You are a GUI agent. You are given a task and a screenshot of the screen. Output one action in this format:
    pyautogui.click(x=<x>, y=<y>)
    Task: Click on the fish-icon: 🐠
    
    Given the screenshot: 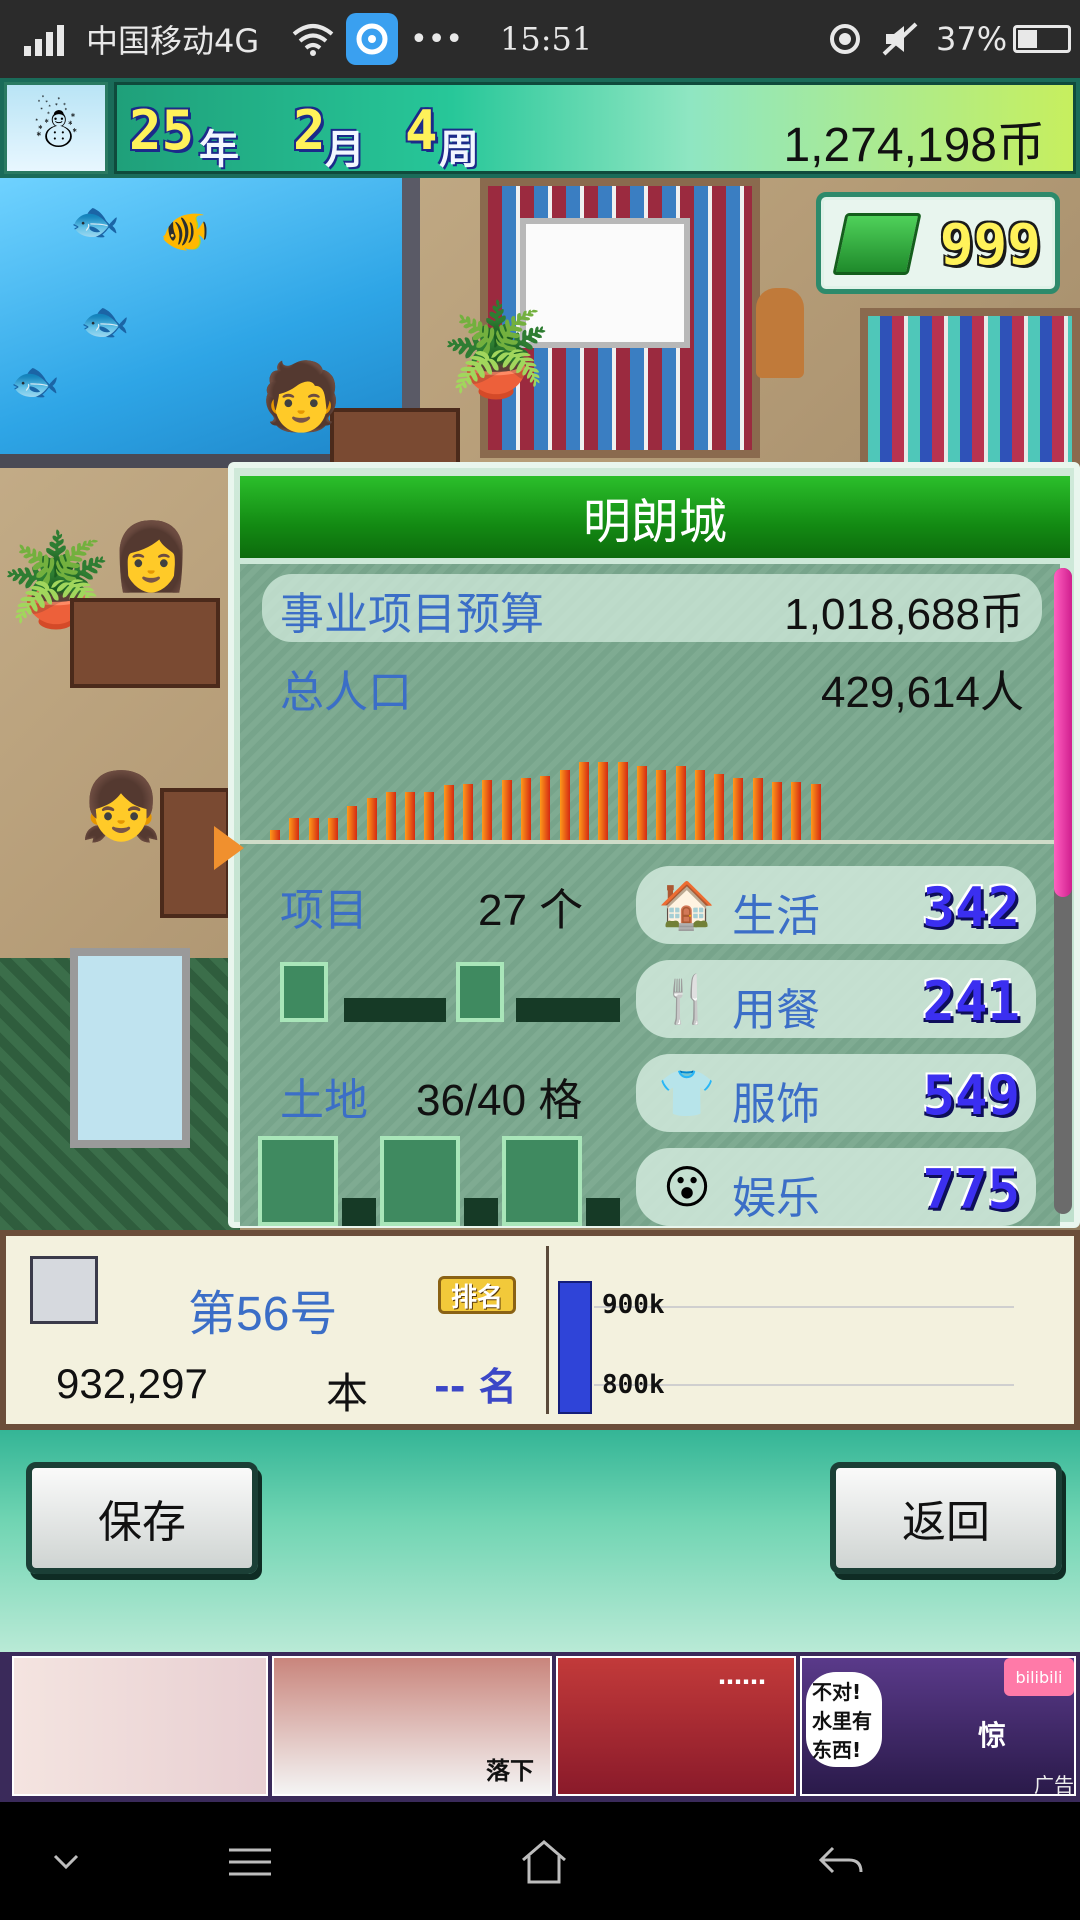 What is the action you would take?
    pyautogui.click(x=185, y=232)
    